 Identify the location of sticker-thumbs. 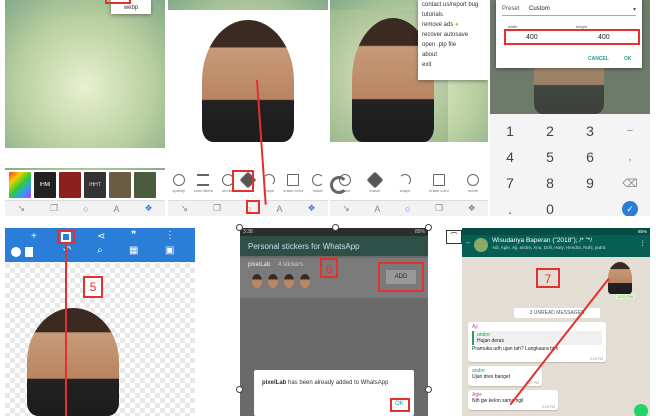
(281, 281).